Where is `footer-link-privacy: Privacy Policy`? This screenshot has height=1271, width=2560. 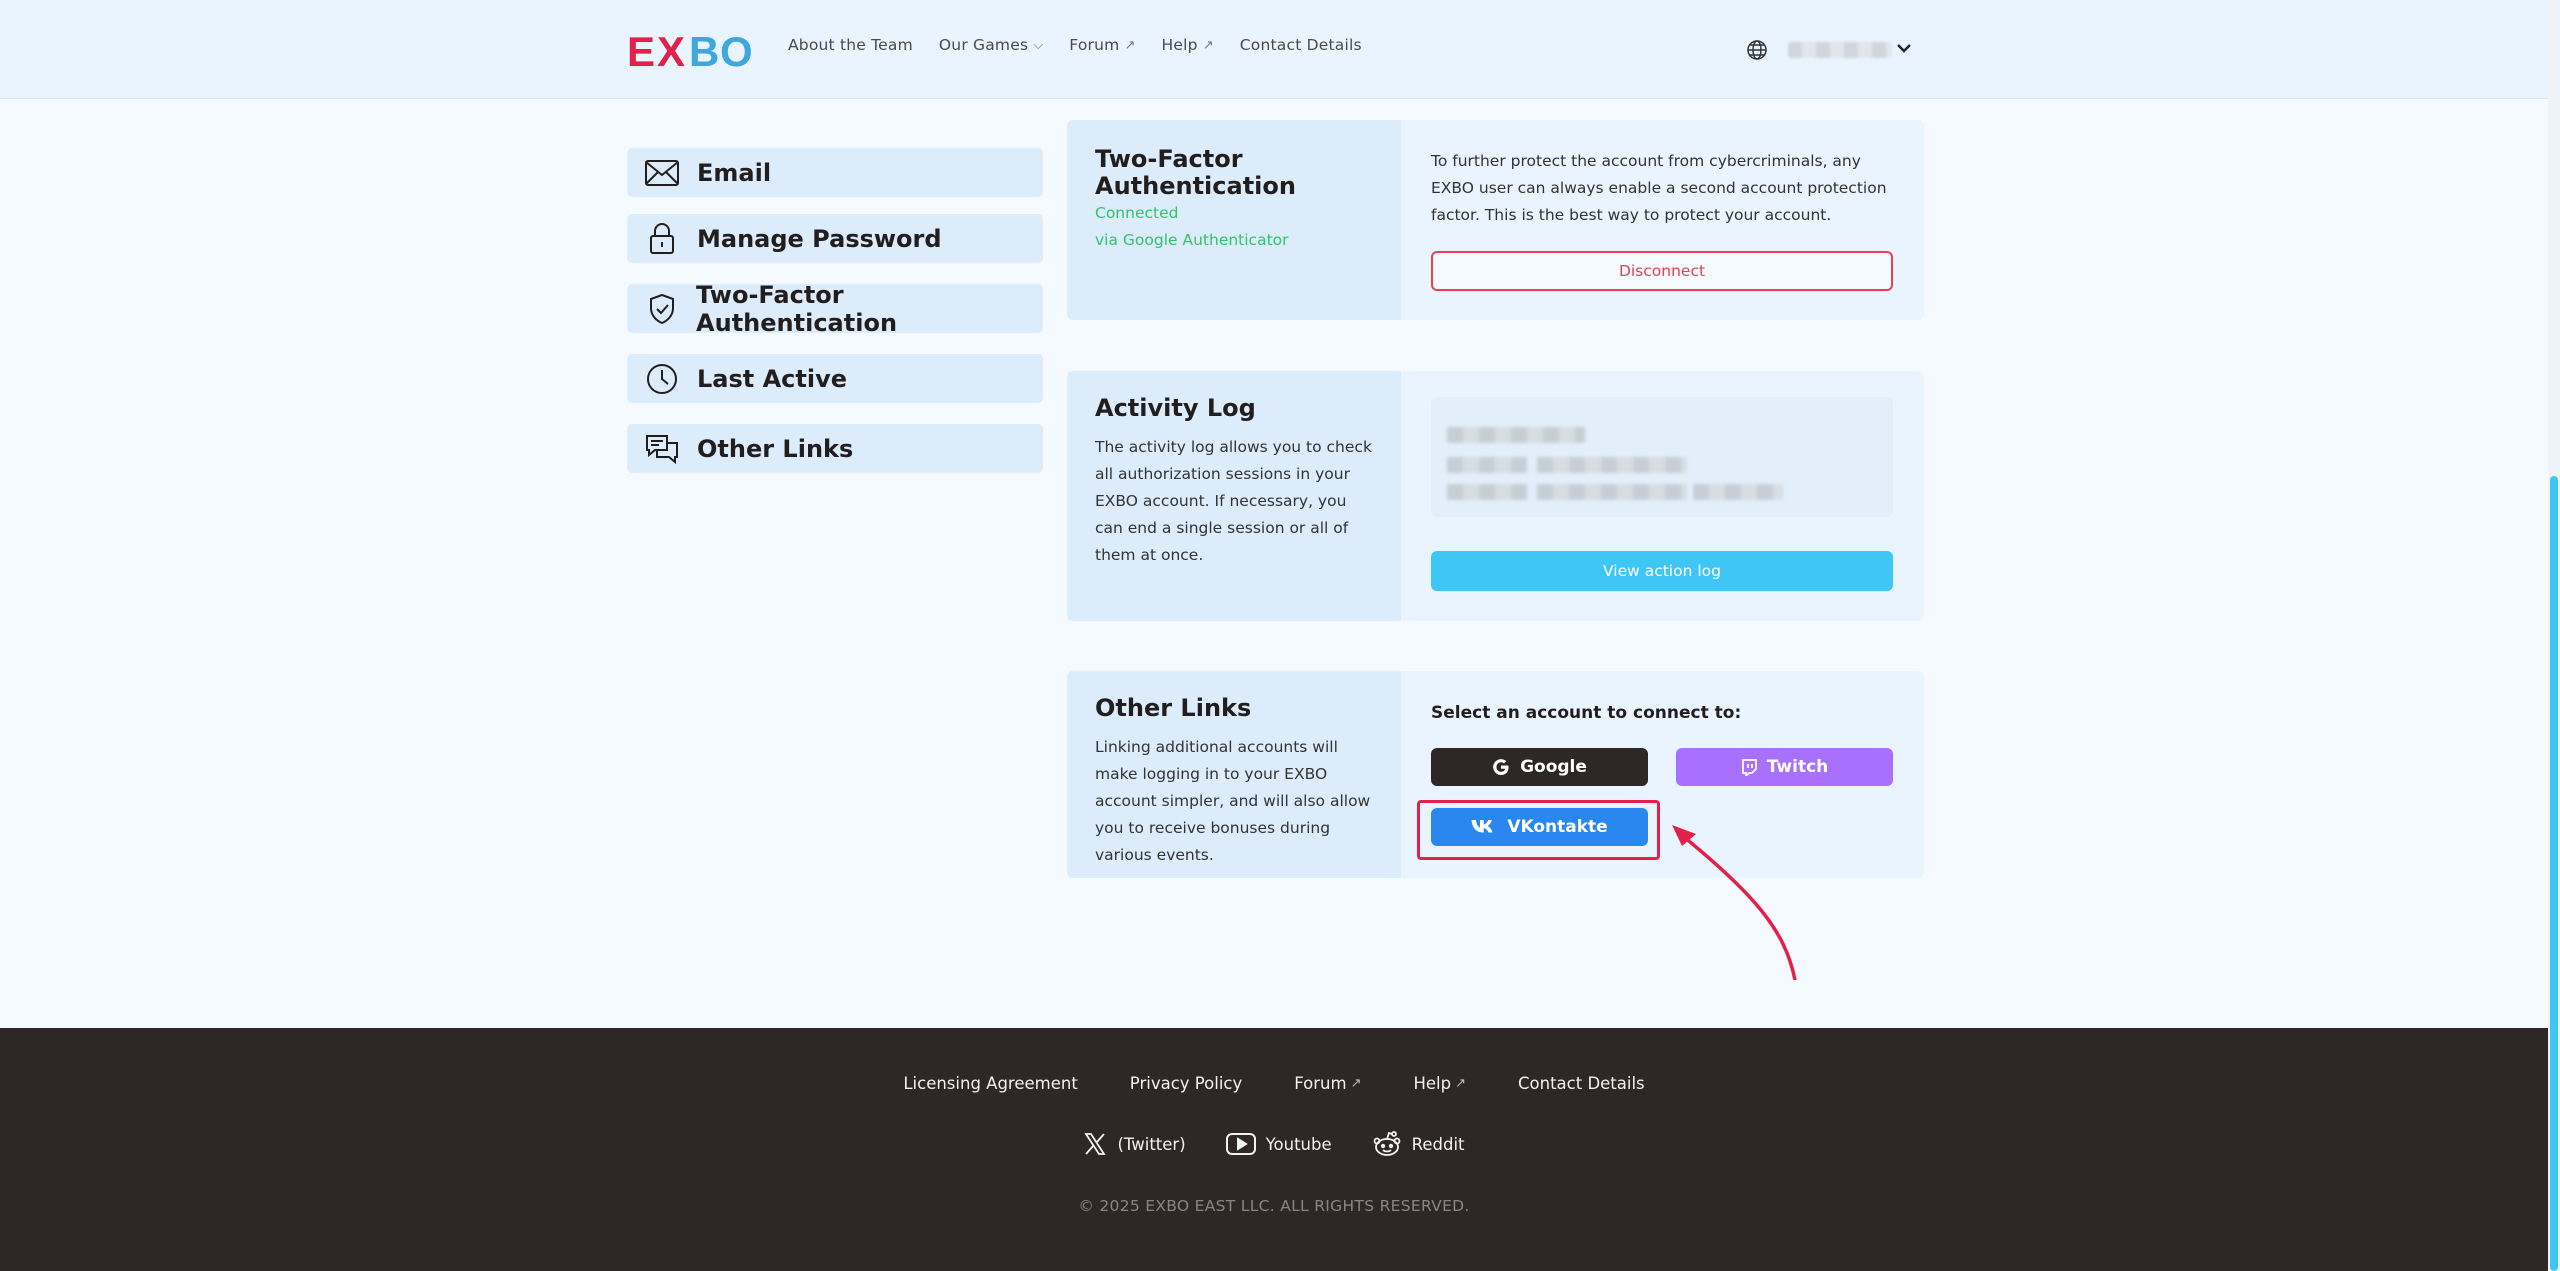 footer-link-privacy: Privacy Policy is located at coordinates (1186, 1083).